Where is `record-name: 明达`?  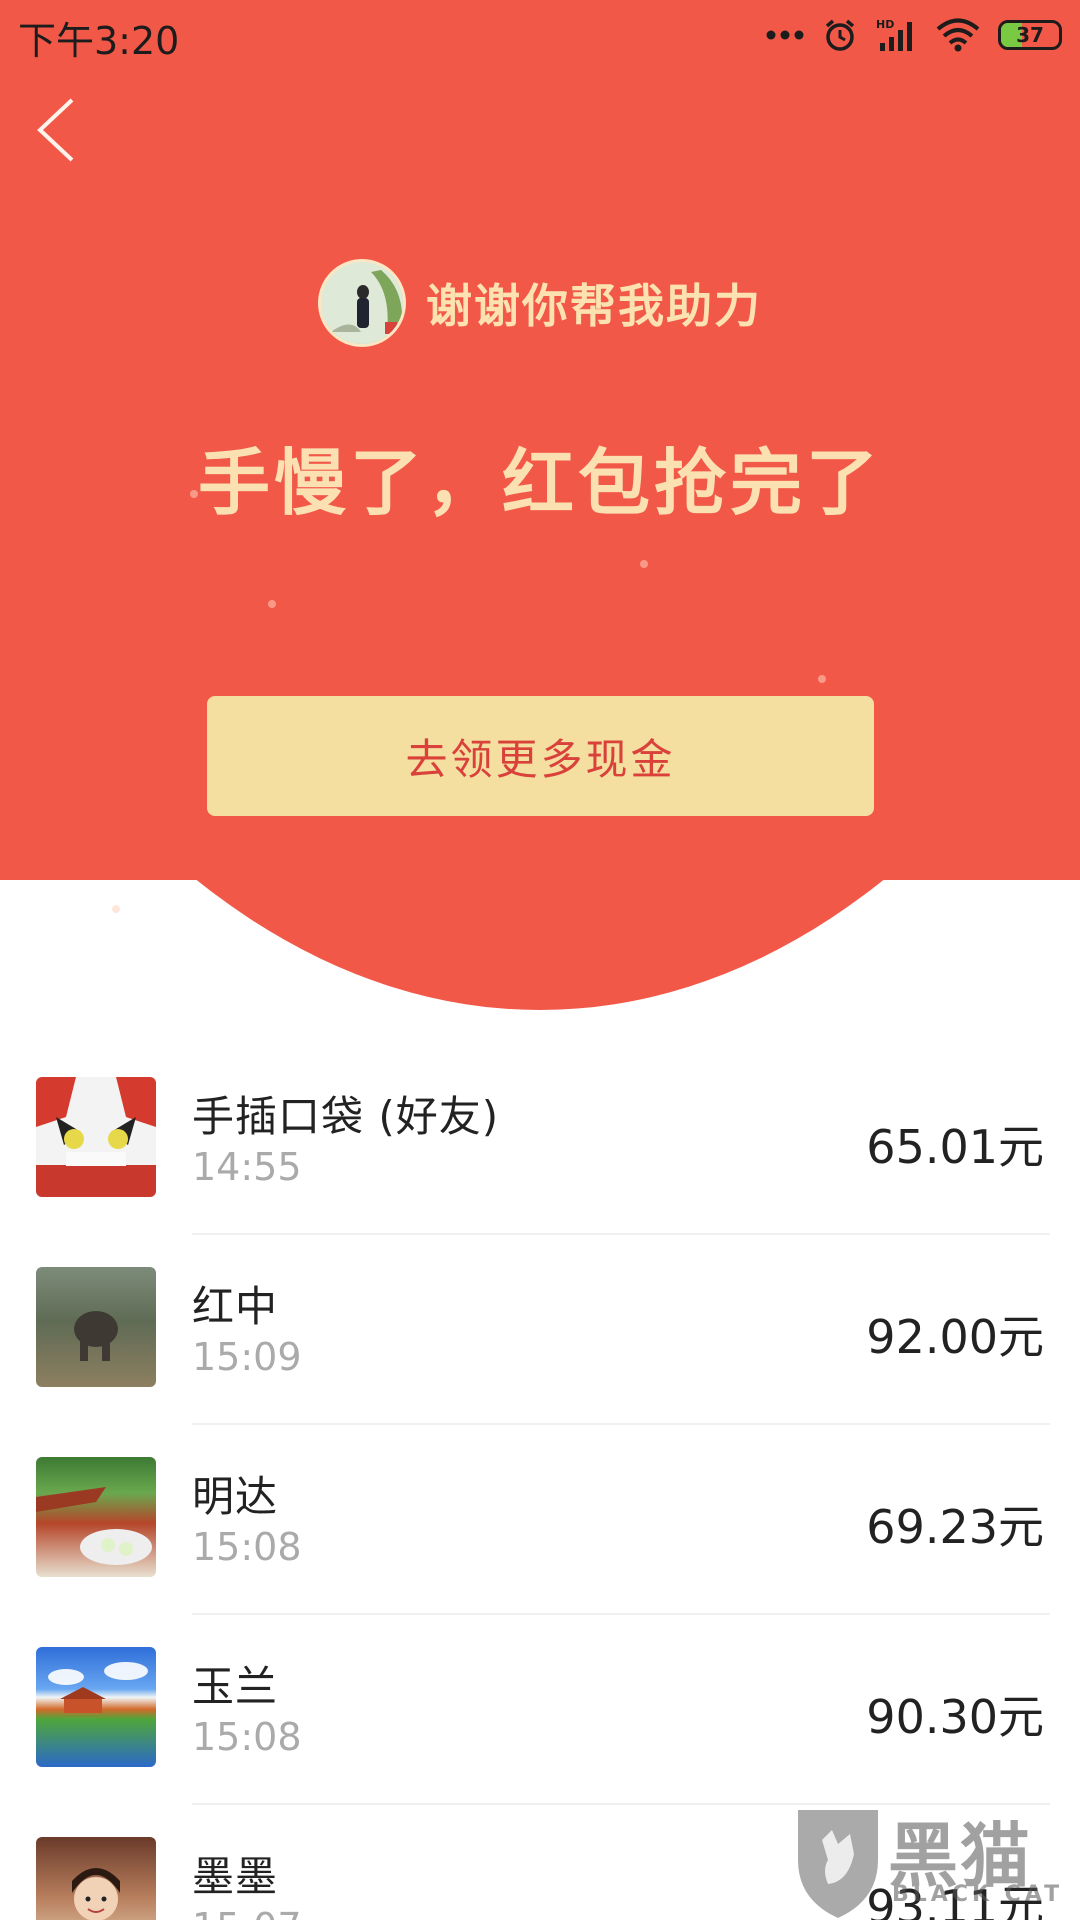 record-name: 明达 is located at coordinates (235, 1496).